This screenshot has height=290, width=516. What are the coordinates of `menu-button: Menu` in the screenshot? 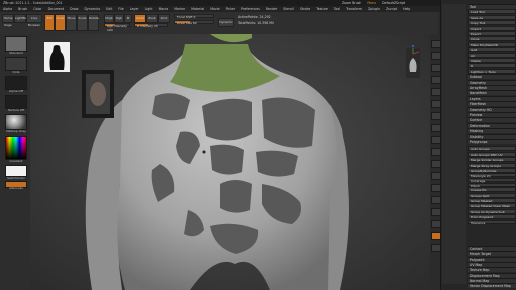 It's located at (371, 3).